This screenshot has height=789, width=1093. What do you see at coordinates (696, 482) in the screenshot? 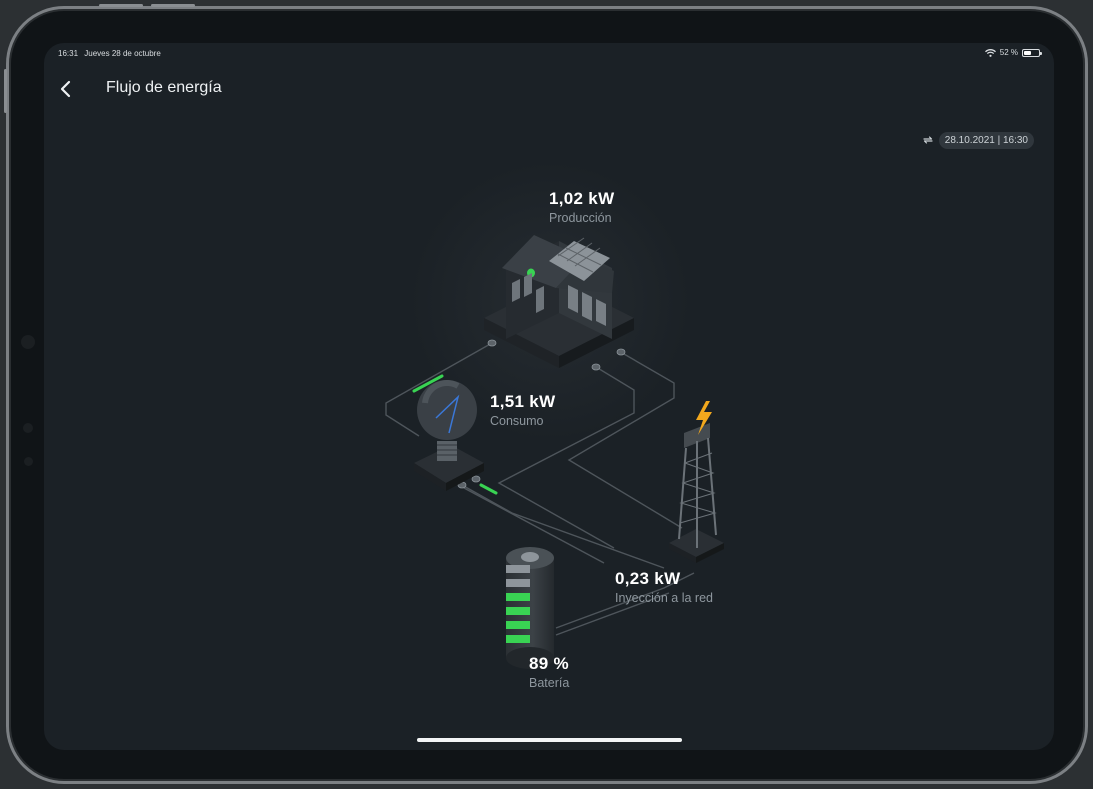
I see `grid-tower-illustration` at bounding box center [696, 482].